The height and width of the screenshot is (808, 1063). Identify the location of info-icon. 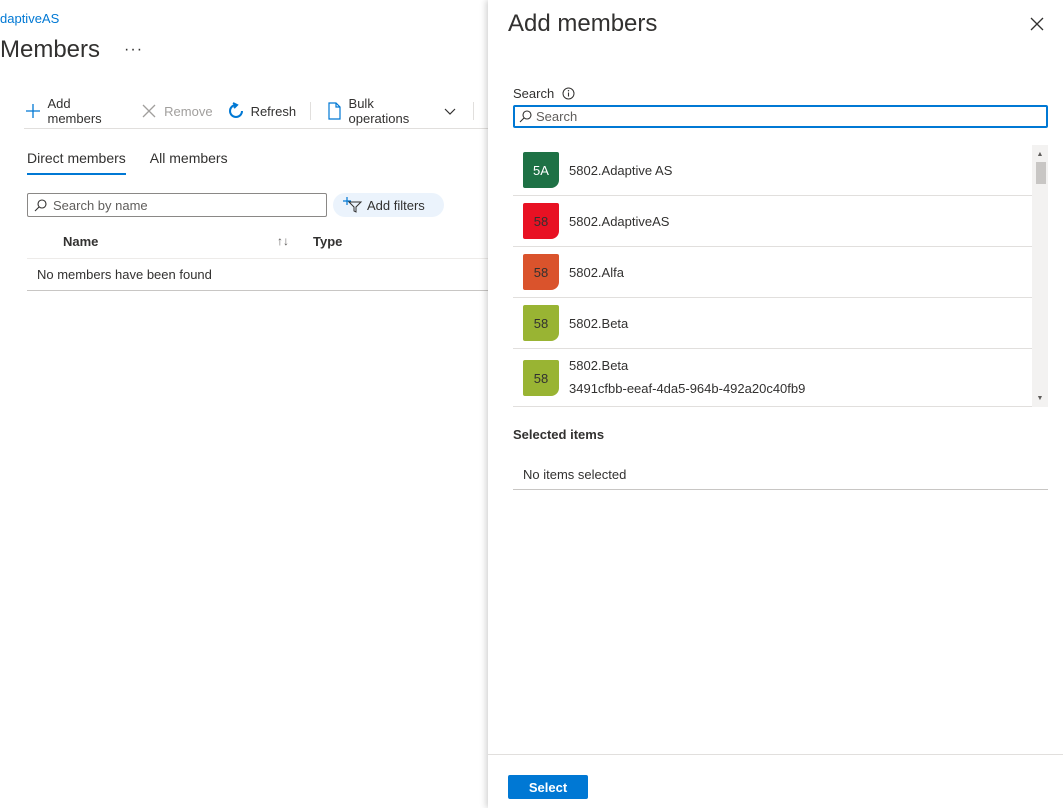
(568, 93).